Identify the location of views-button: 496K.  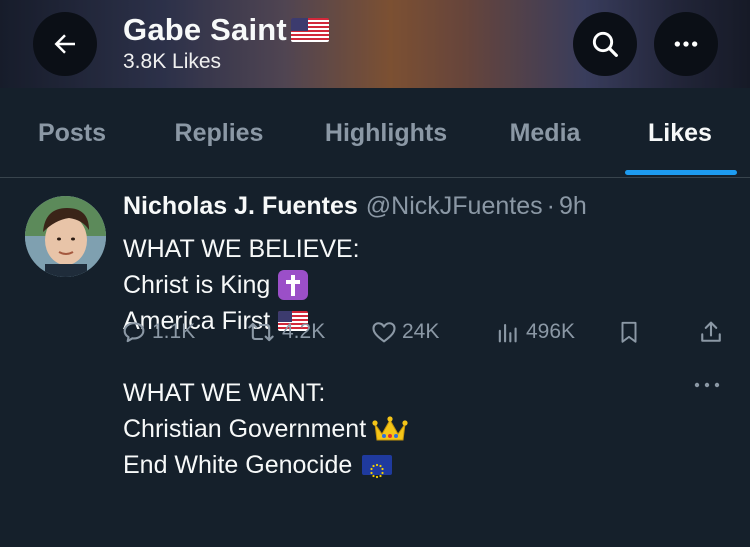
(534, 332).